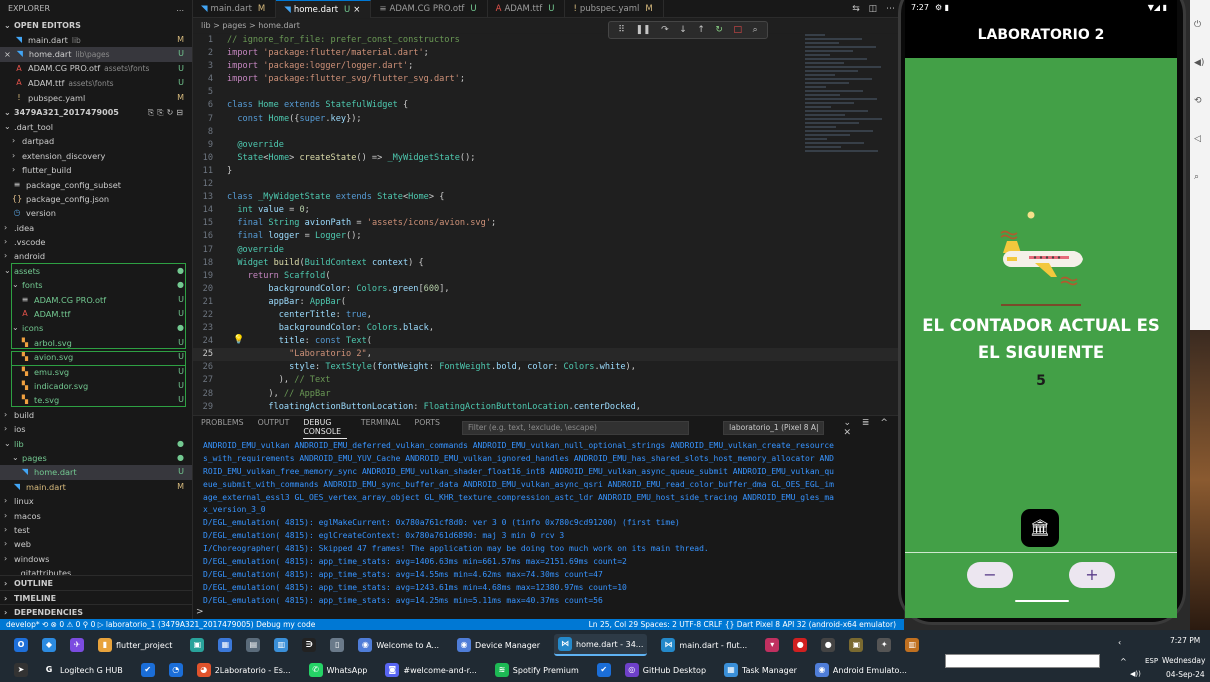 The width and height of the screenshot is (1210, 682). Describe the element at coordinates (96, 185) in the screenshot. I see `tree-item: ≡ package_config_subset` at that location.